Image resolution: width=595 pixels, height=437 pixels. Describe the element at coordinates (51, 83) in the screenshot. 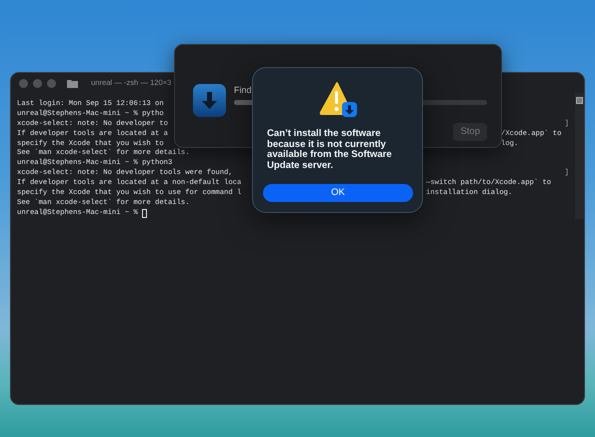

I see `zoom-button` at that location.